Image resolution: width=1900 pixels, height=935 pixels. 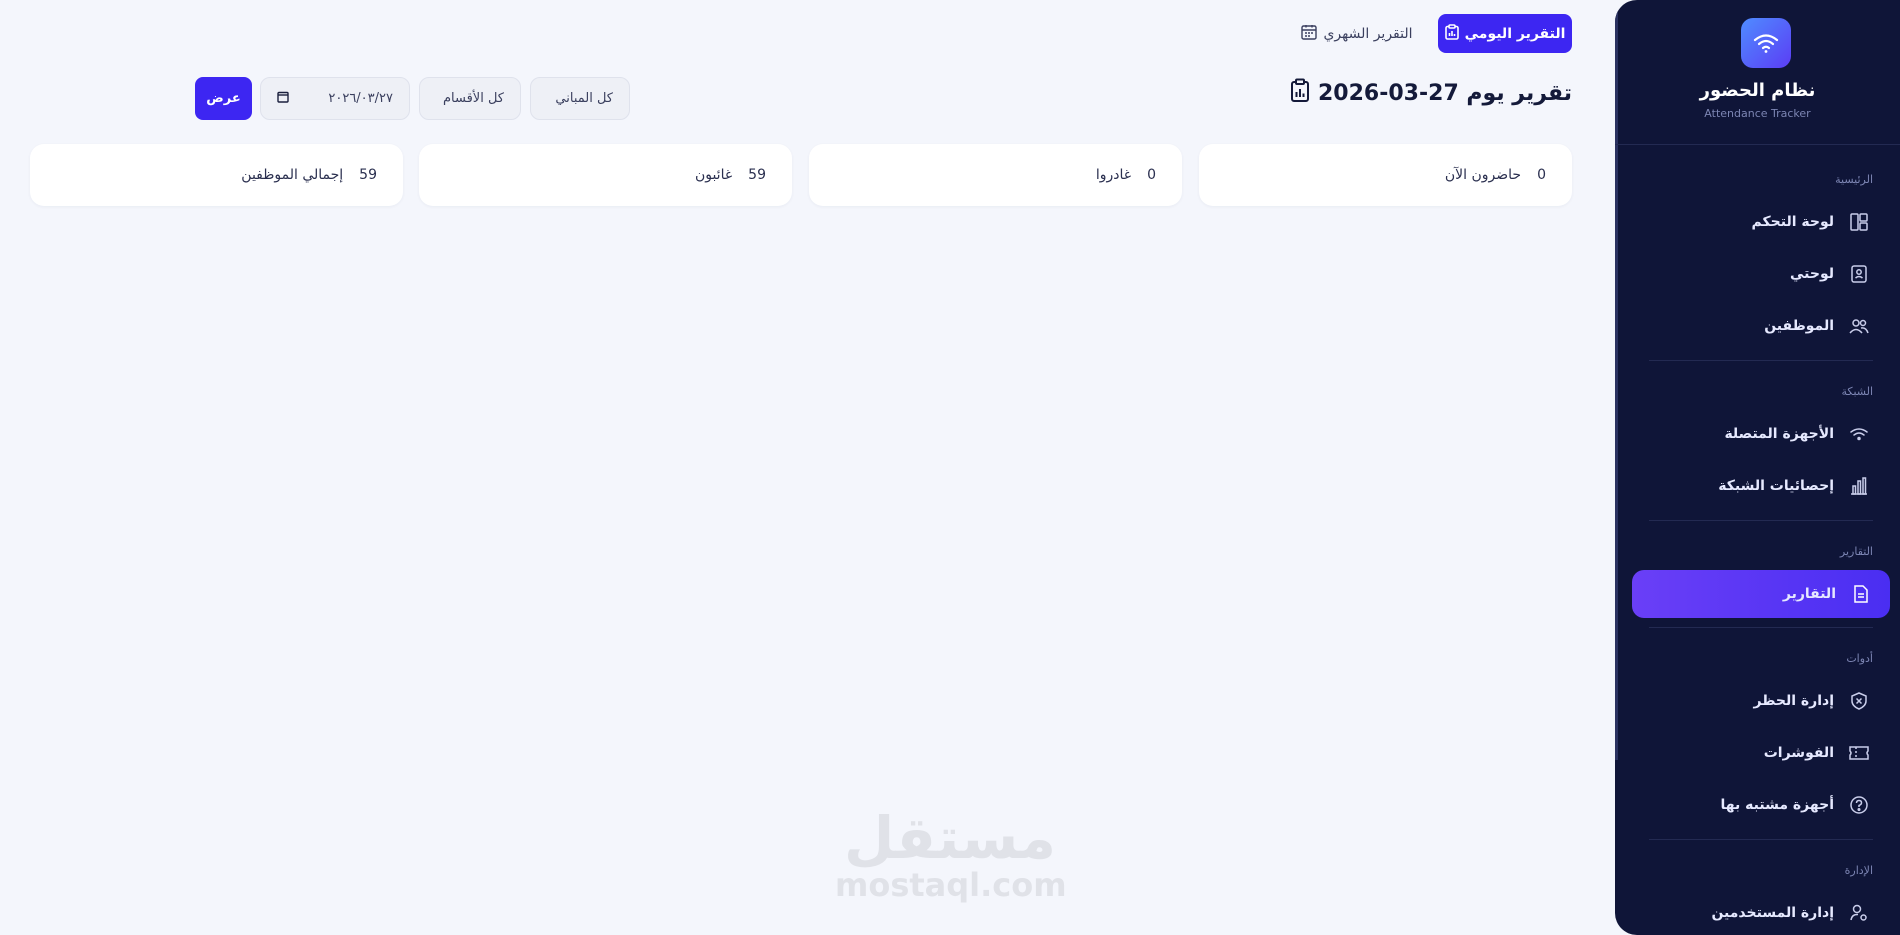 I want to click on building-select: كل المباني, so click(x=580, y=98).